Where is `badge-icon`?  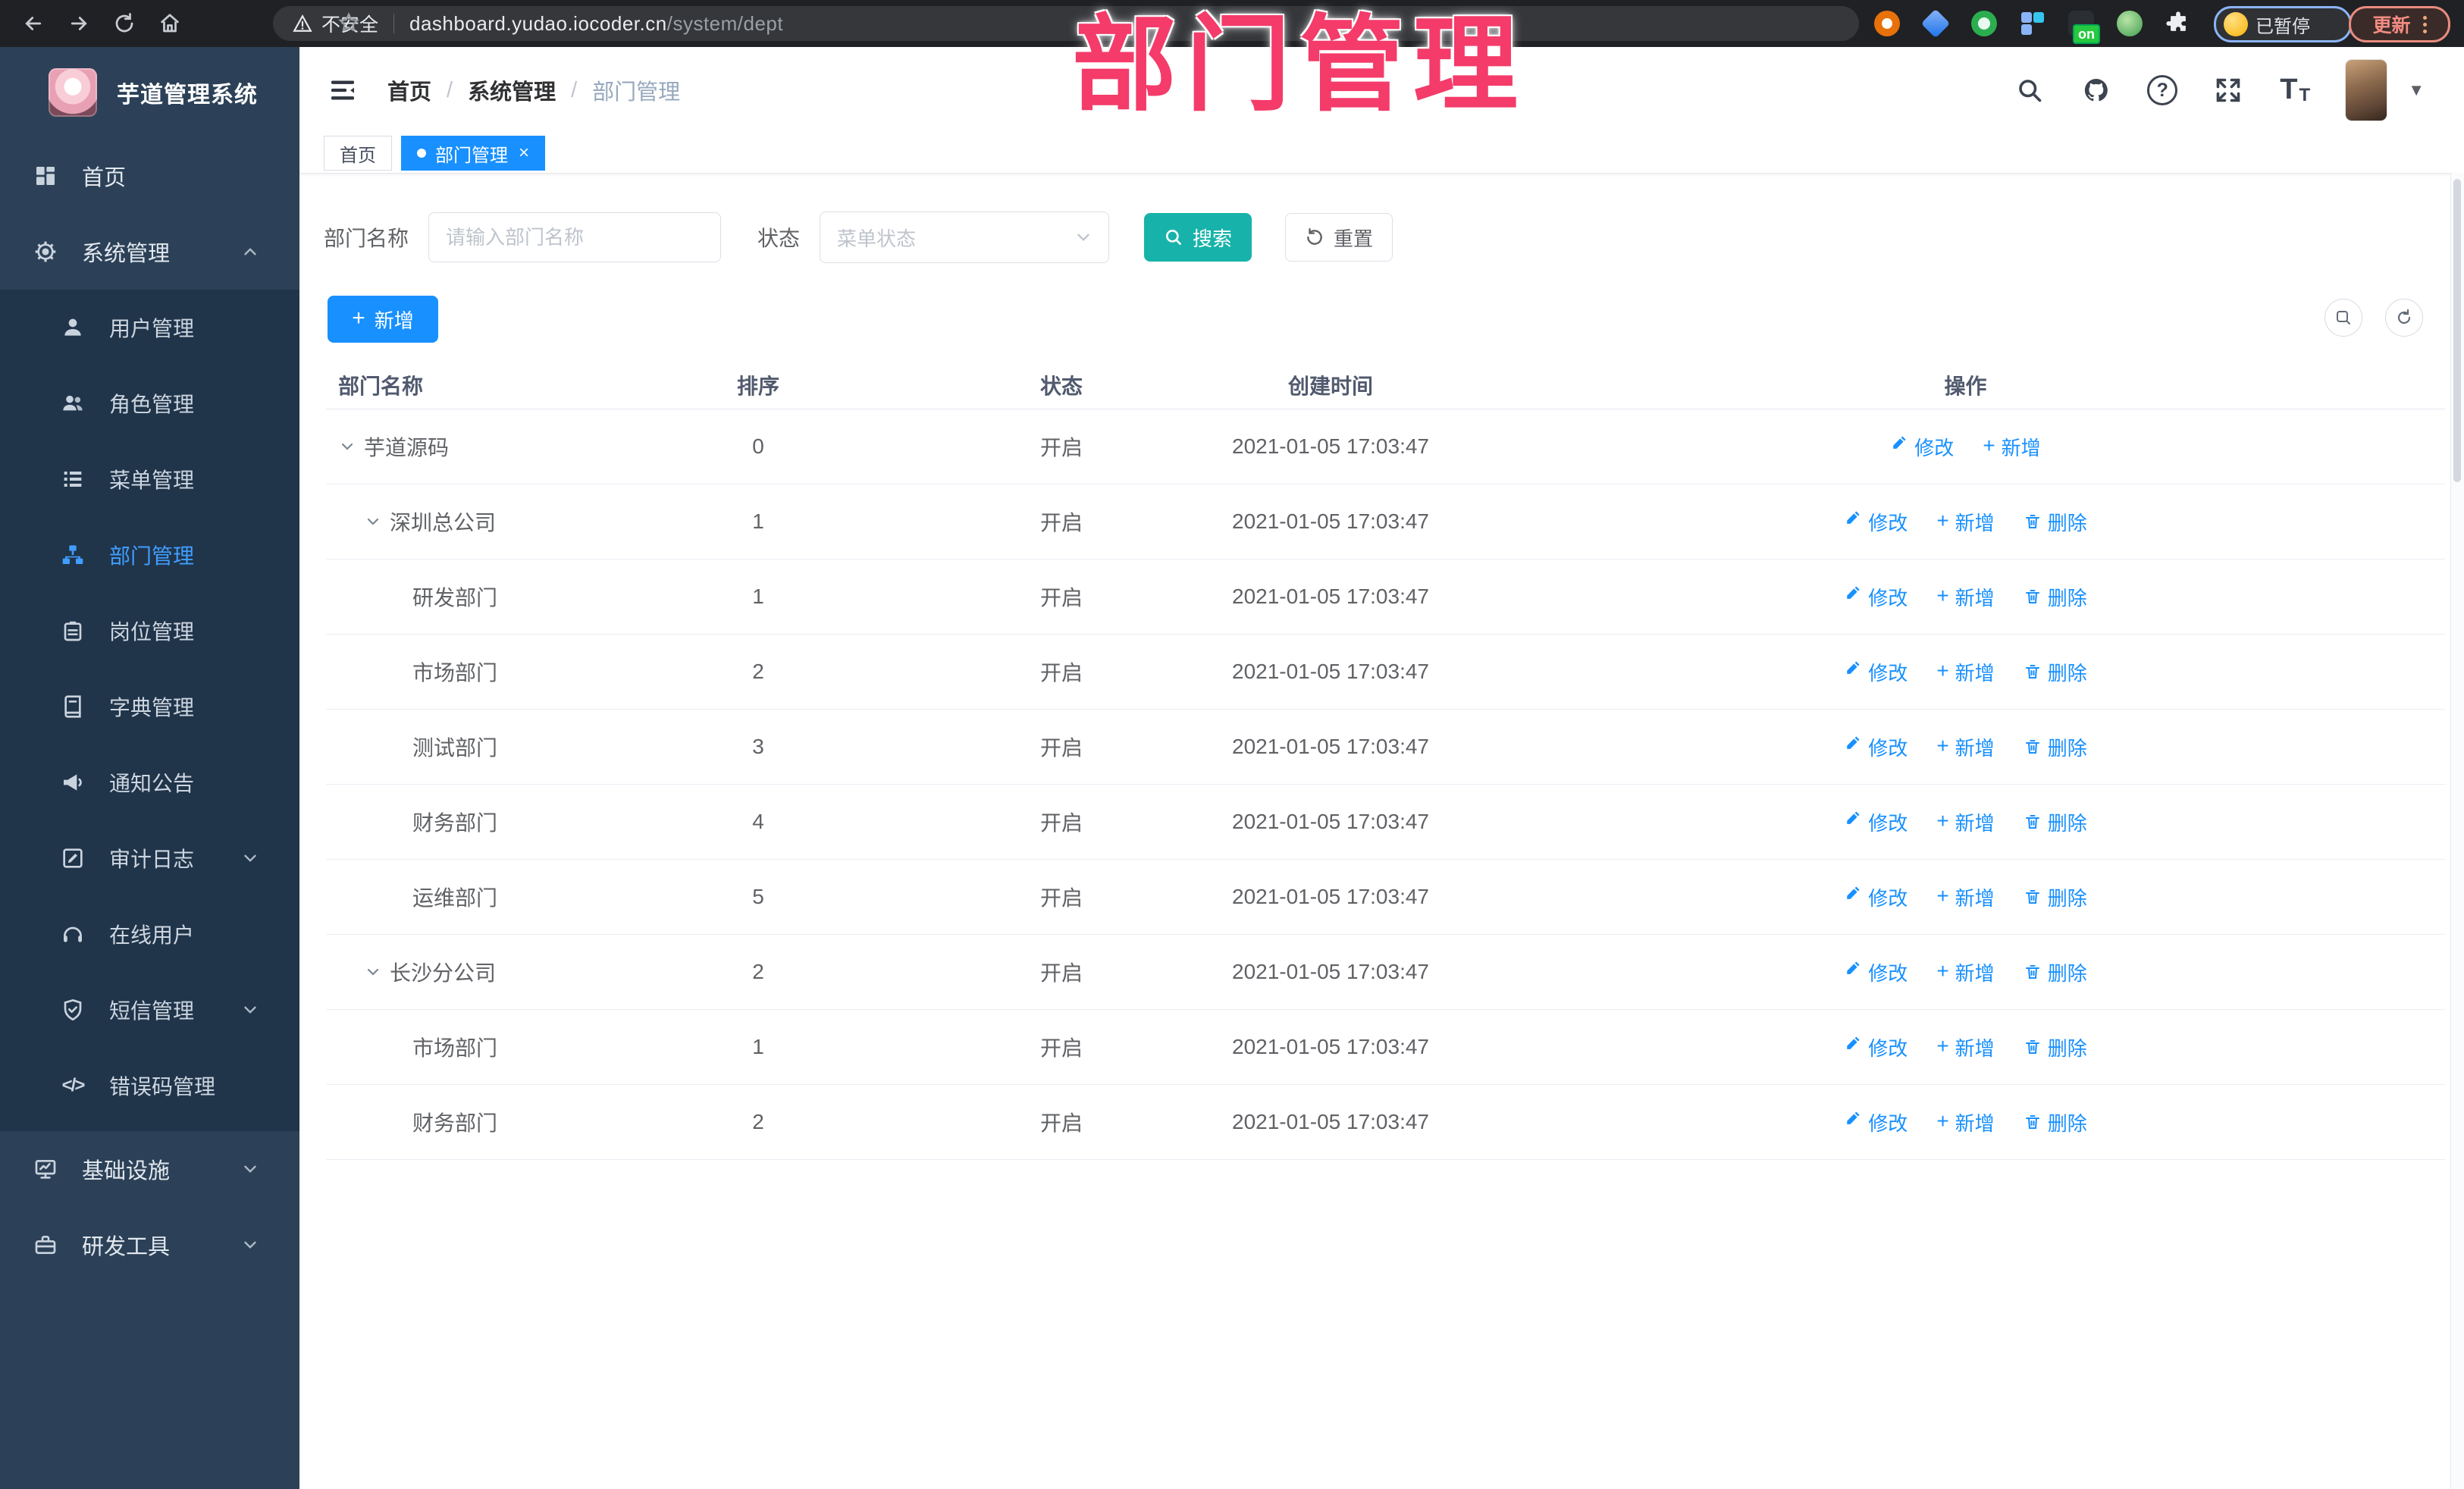 badge-icon is located at coordinates (73, 631).